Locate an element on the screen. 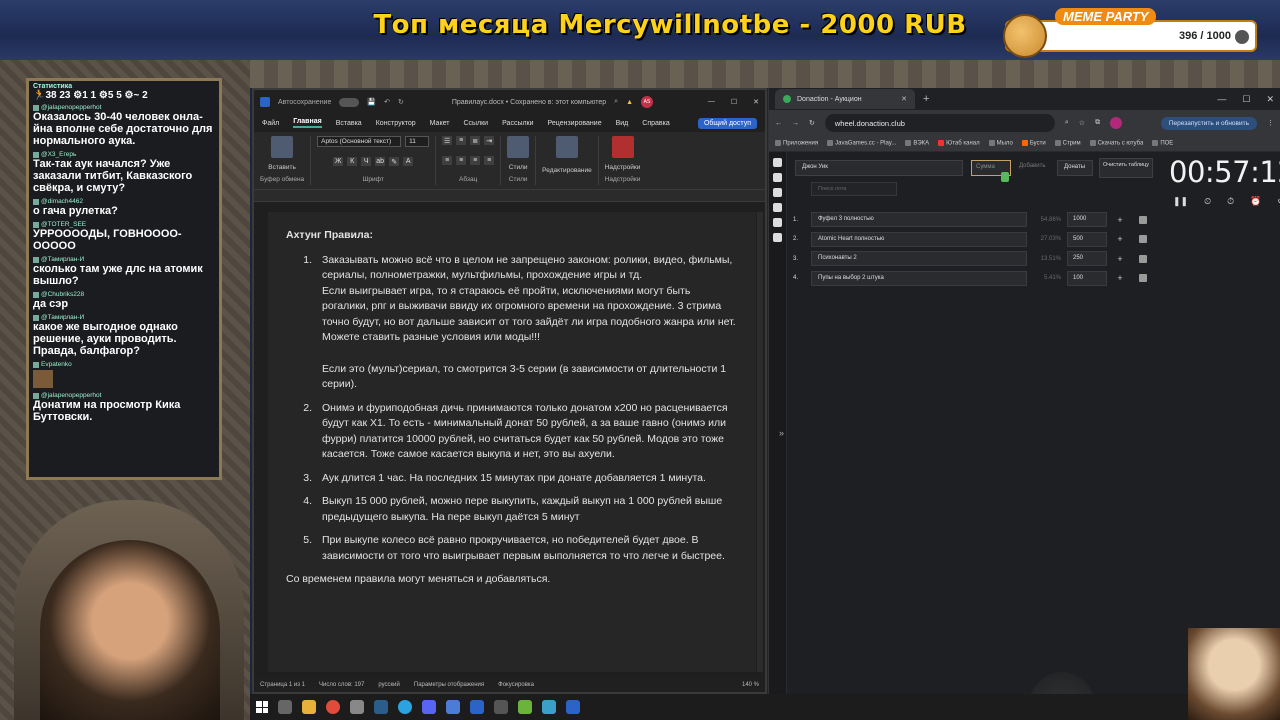 Image resolution: width=1280 pixels, height=720 pixels. undo-icon: ↶ is located at coordinates (387, 102).